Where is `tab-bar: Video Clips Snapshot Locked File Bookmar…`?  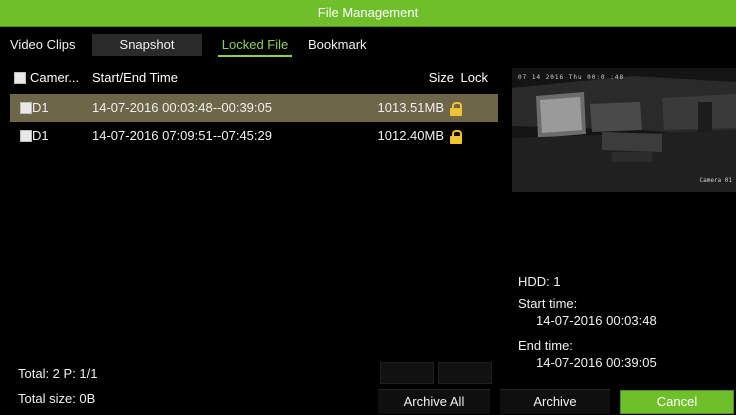
tab-bar: Video Clips Snapshot Locked File Bookmar… is located at coordinates (368, 45).